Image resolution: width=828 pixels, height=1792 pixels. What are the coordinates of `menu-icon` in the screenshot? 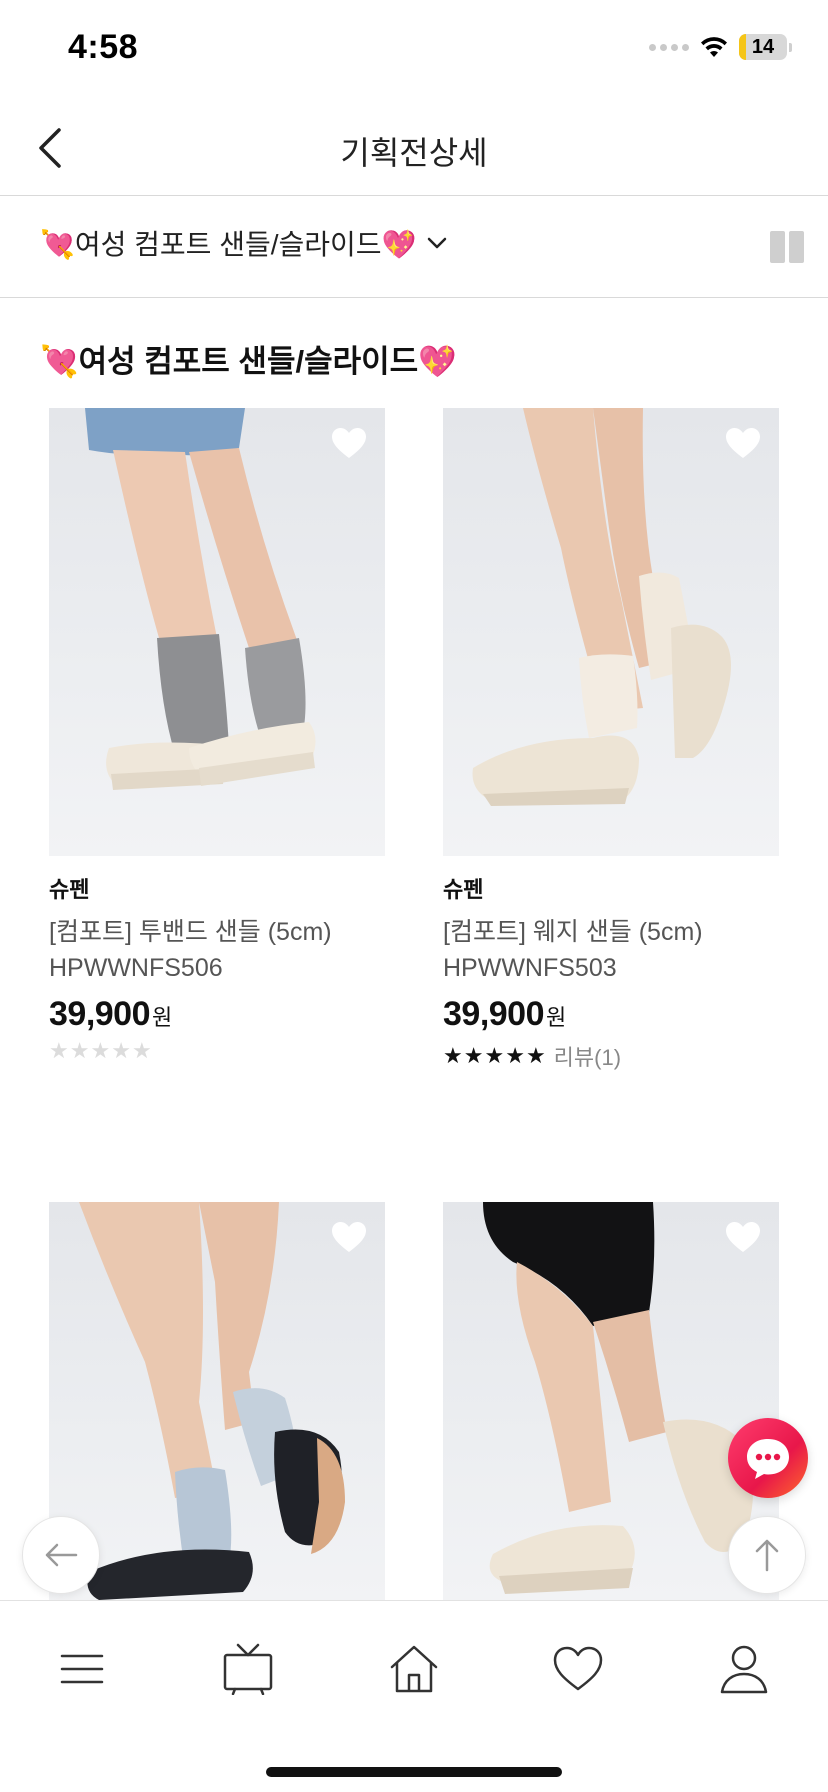 It's located at (82, 1669).